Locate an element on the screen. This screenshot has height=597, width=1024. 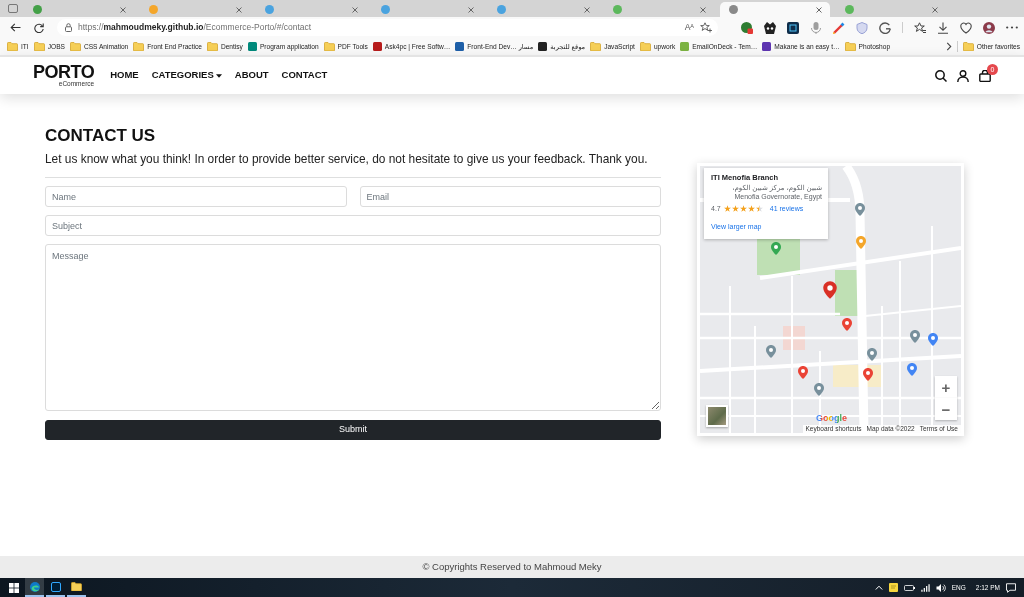
browser-icon is located at coordinates (34, 586).